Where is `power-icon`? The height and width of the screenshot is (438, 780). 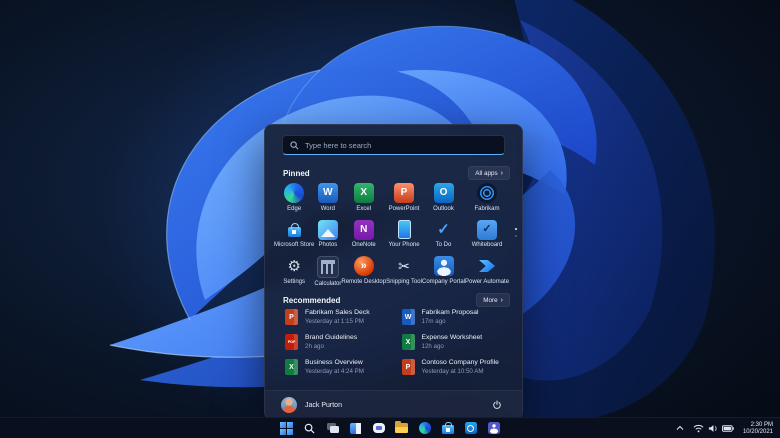 power-icon is located at coordinates (497, 404).